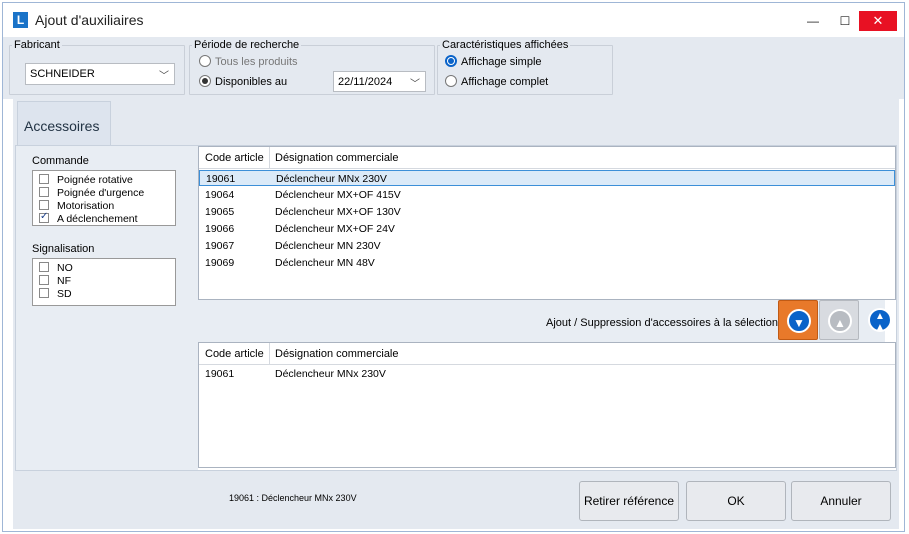  Describe the element at coordinates (505, 45) in the screenshot. I see `caract-label: Caractéristiques affichées` at that location.